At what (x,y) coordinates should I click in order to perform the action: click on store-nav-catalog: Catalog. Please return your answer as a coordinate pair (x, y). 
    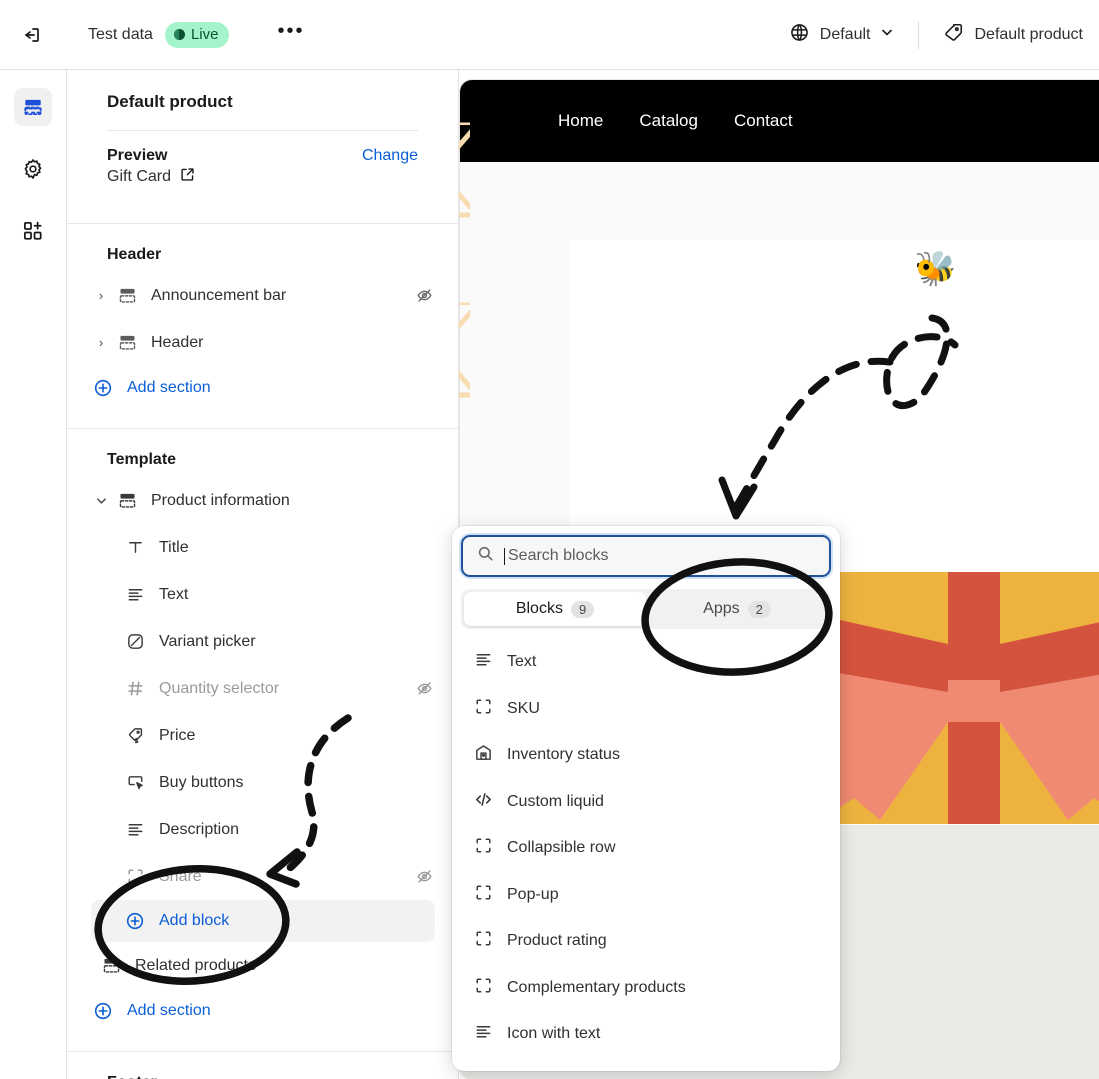
    Looking at the image, I should click on (668, 121).